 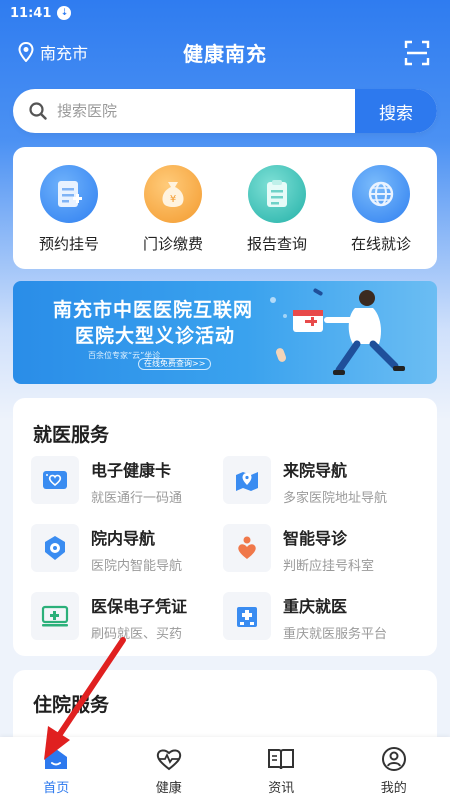 I want to click on registration-icon, so click(x=69, y=194).